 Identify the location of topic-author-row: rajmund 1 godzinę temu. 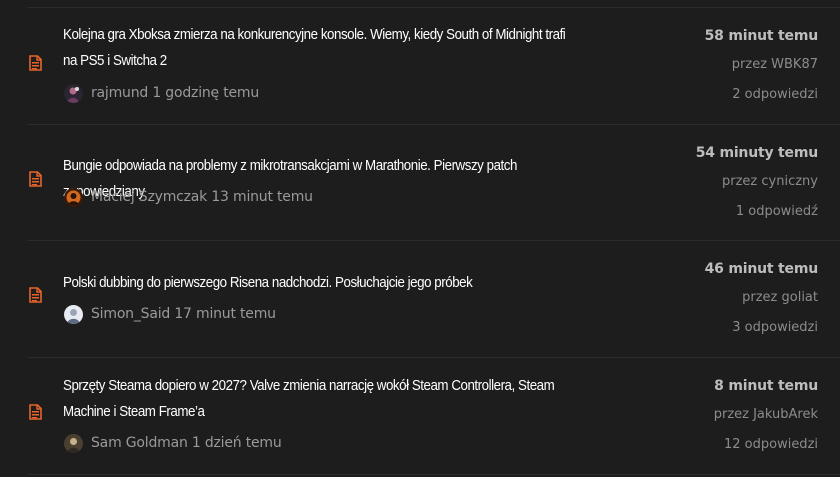
(161, 93).